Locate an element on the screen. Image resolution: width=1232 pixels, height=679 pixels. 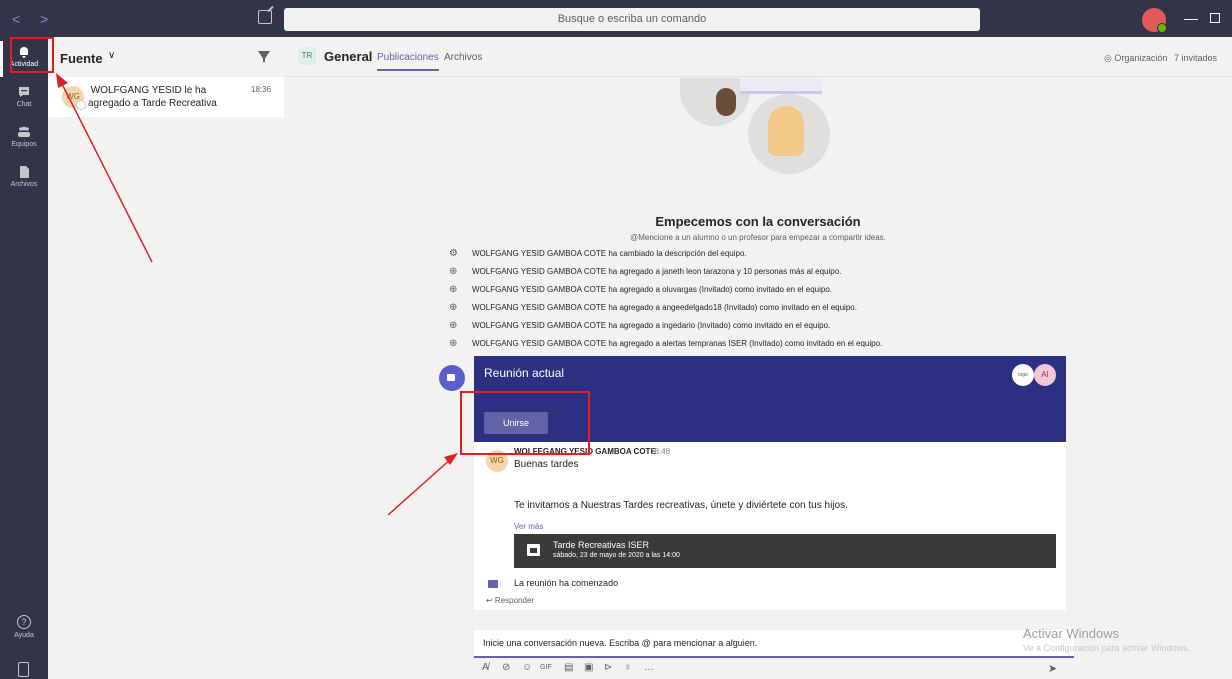
search-input: Busque o escriba un comando is located at coordinates (632, 19).